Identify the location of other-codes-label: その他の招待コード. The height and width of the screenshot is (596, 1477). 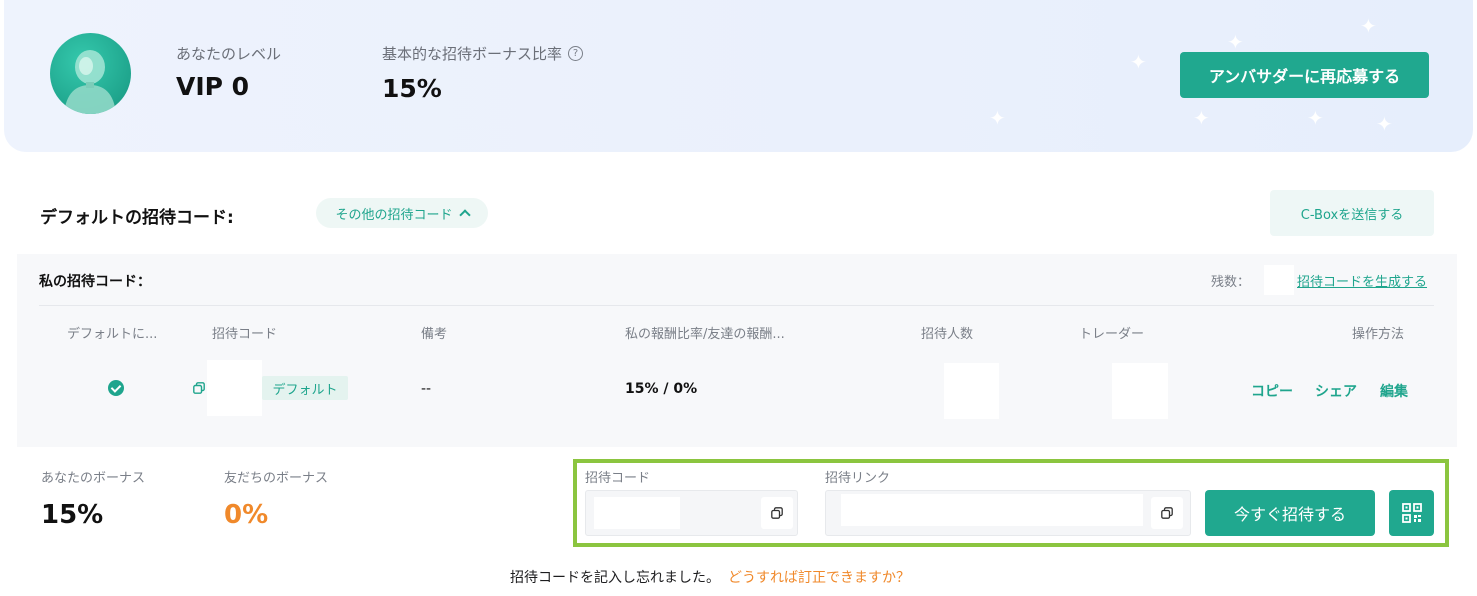
(394, 215).